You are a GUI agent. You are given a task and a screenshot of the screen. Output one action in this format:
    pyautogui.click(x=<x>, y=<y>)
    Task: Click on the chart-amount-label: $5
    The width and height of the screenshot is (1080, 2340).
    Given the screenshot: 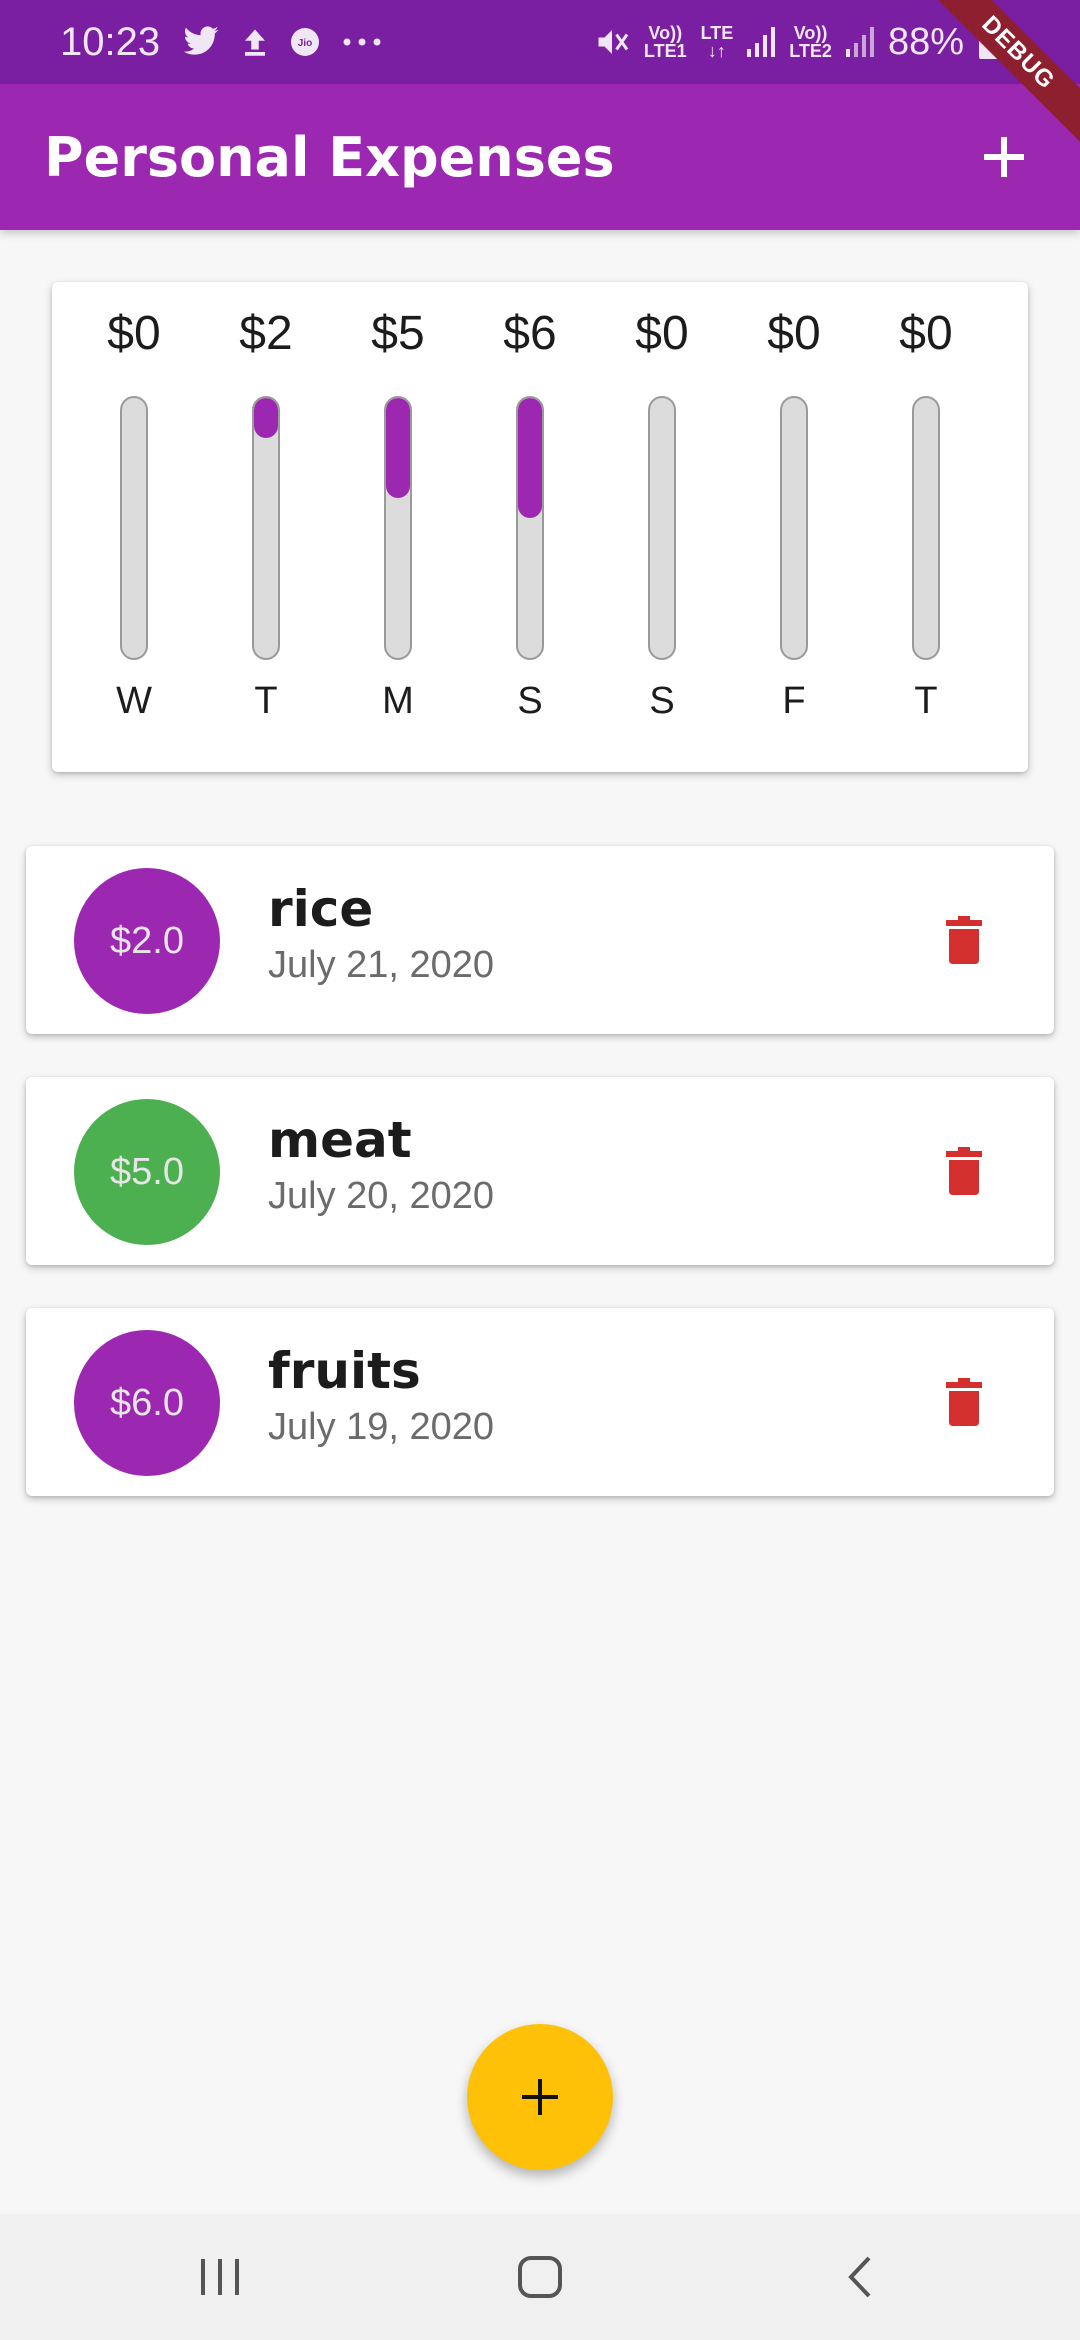 What is the action you would take?
    pyautogui.click(x=398, y=333)
    